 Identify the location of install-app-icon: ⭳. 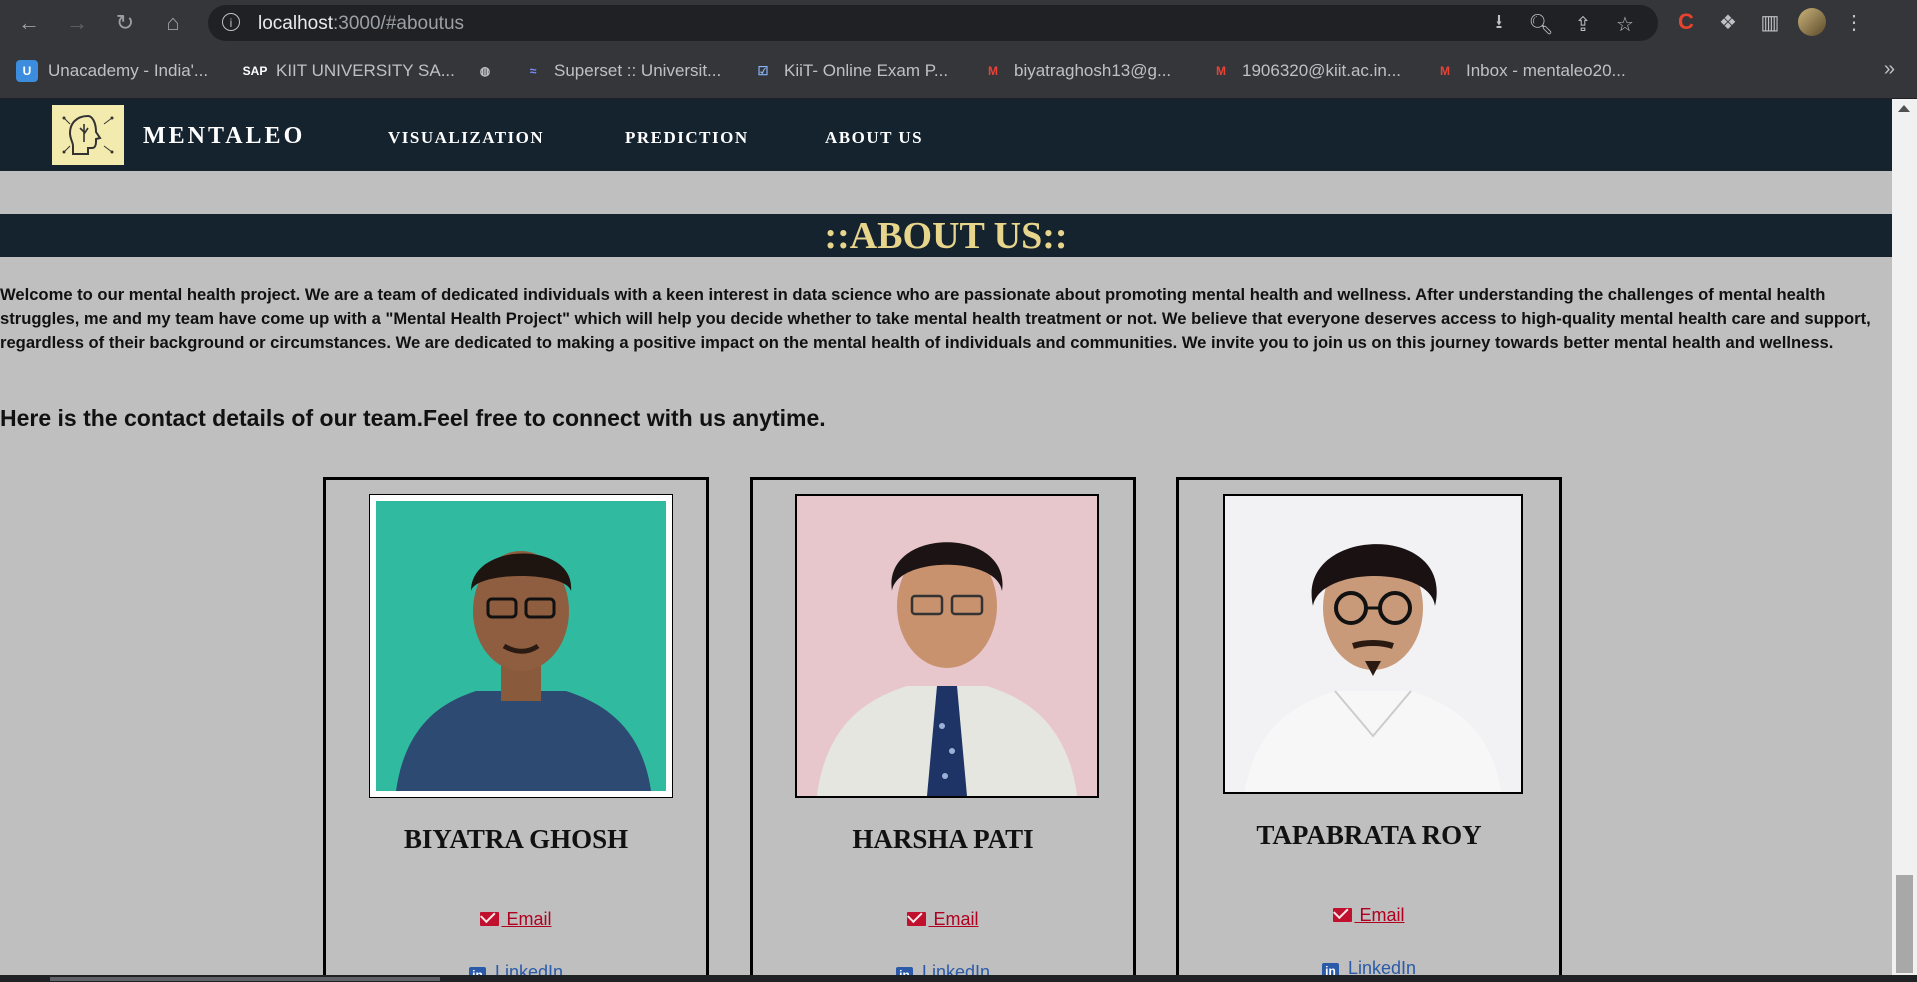
(1499, 24).